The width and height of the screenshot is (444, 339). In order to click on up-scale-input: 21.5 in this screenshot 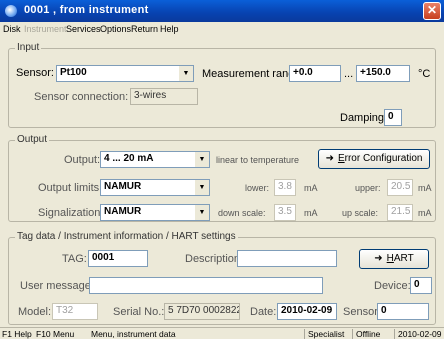, I will do `click(400, 212)`.